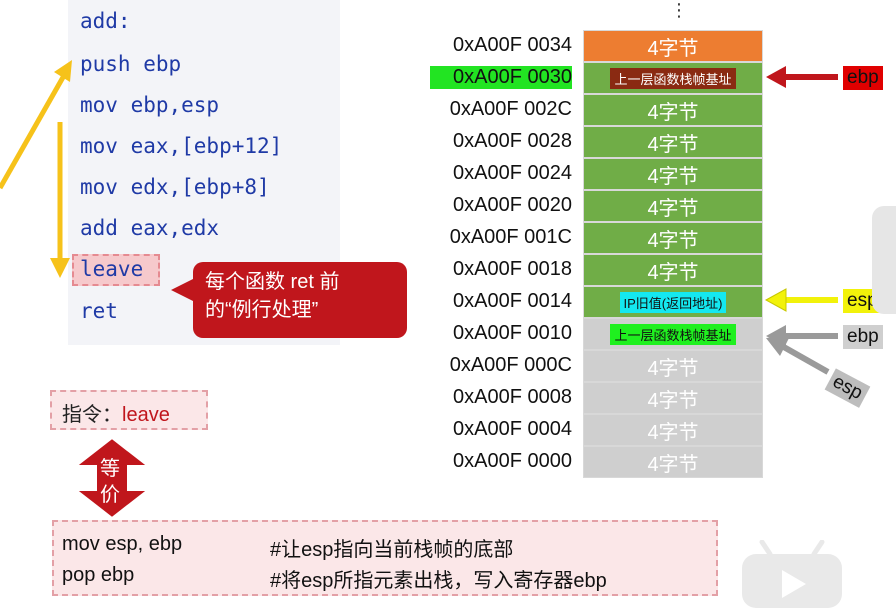 The image size is (896, 608). I want to click on esp-new-arrow-head, so click(775, 300).